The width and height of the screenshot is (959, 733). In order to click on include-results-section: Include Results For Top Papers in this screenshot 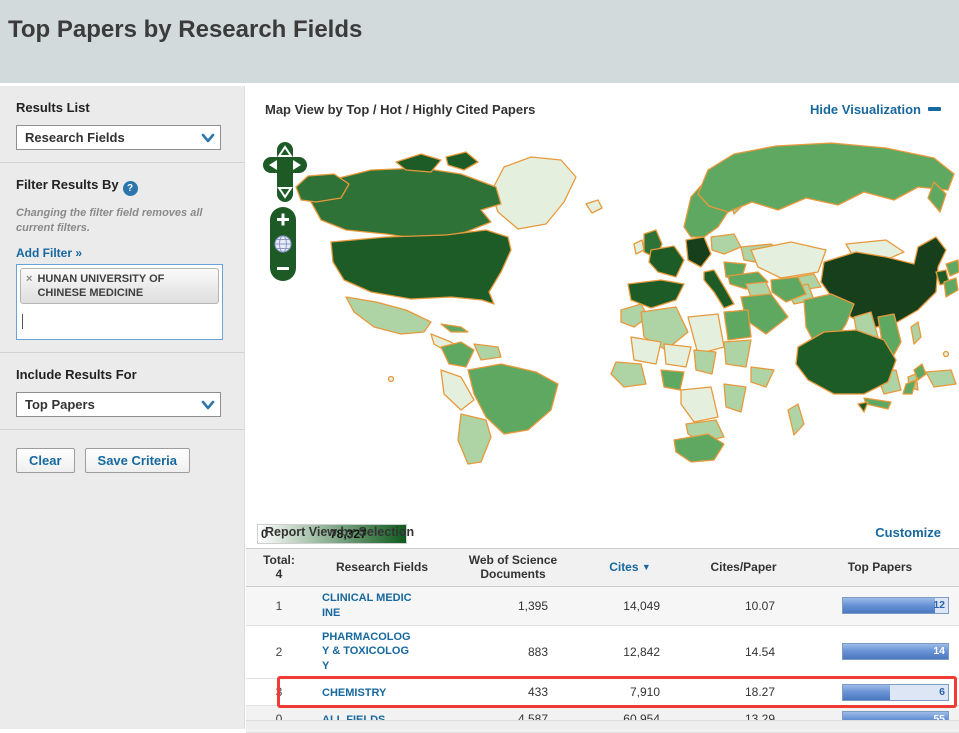, I will do `click(122, 390)`.